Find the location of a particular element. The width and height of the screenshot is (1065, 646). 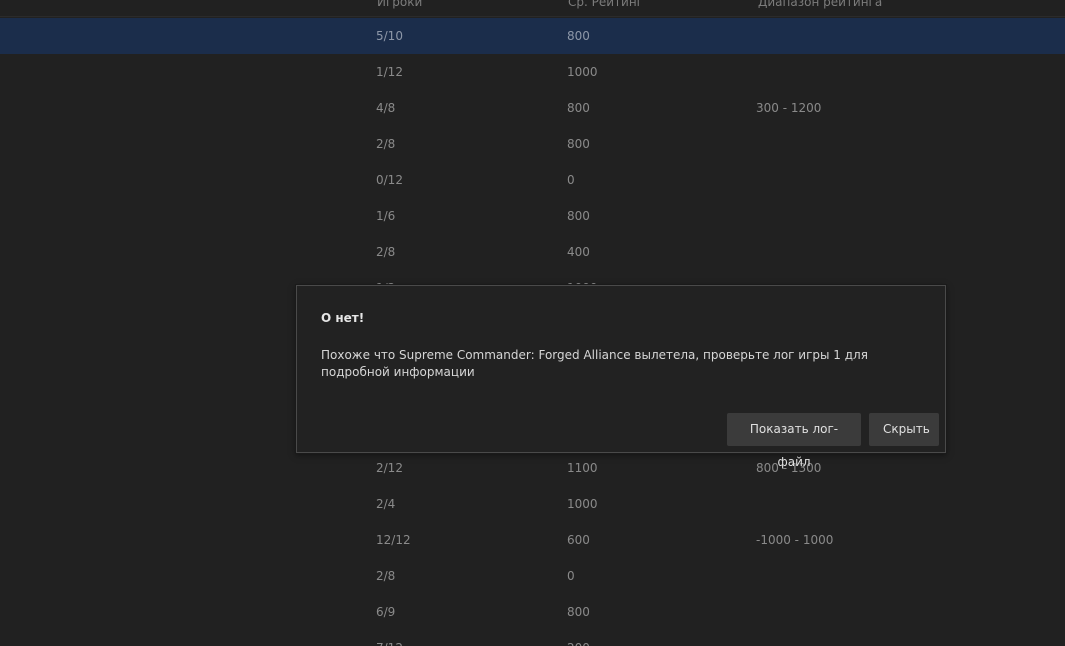

cell-players: 1/12 is located at coordinates (389, 72).